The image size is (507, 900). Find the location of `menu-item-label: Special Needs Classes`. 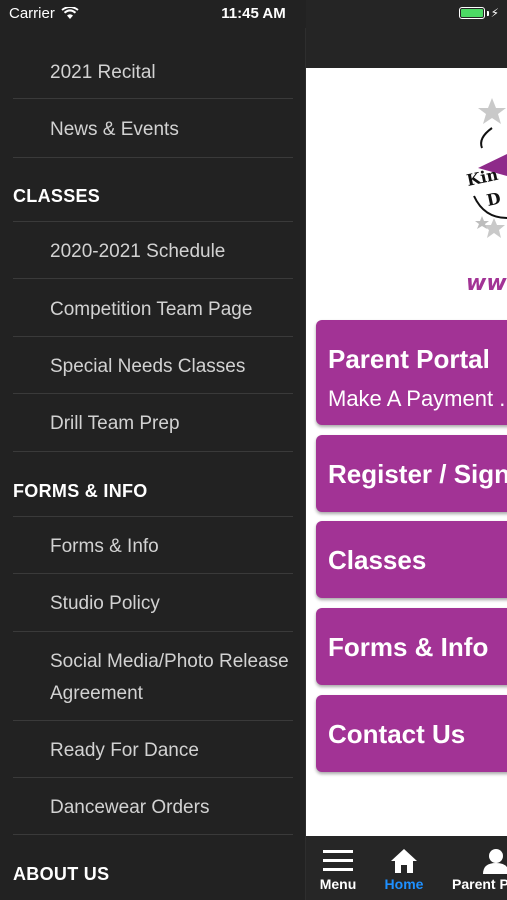

menu-item-label: Special Needs Classes is located at coordinates (148, 366).